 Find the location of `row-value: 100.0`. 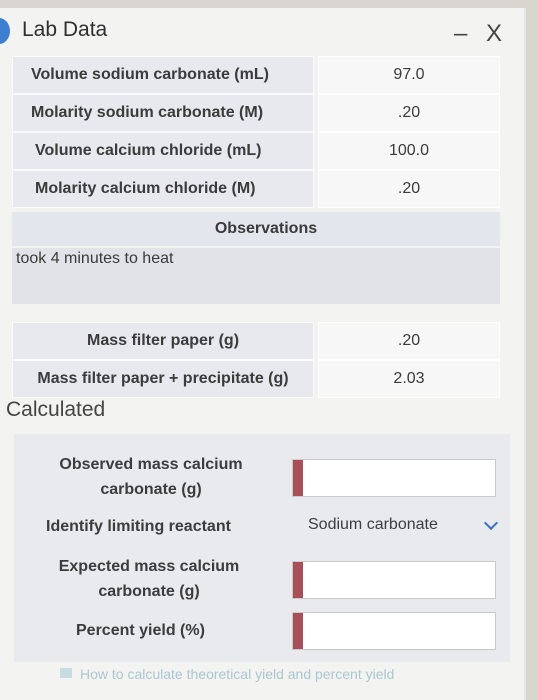

row-value: 100.0 is located at coordinates (409, 151).